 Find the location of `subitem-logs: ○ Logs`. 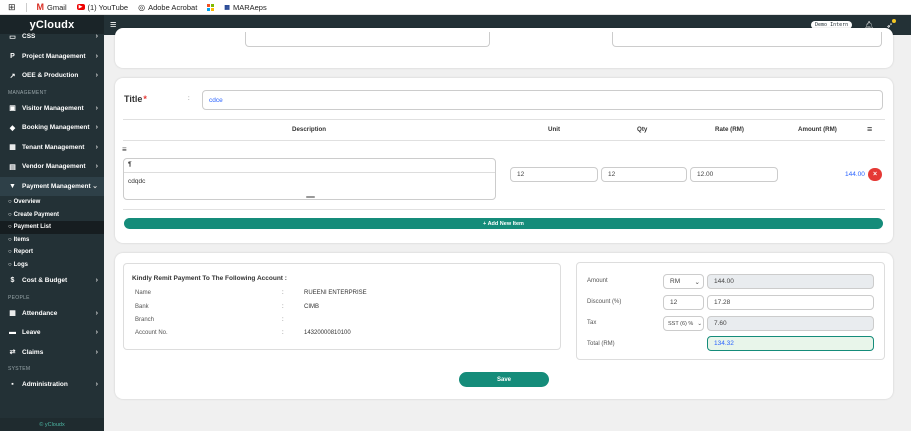

subitem-logs: ○ Logs is located at coordinates (52, 265).